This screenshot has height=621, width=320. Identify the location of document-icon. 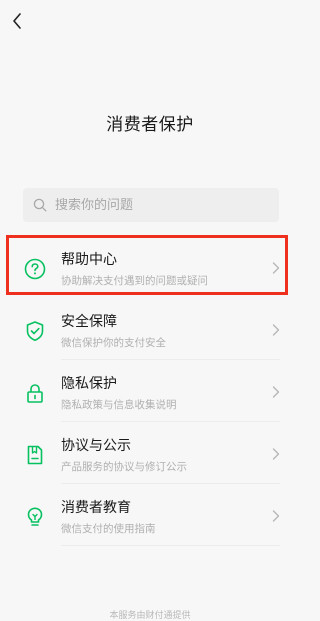
(35, 455).